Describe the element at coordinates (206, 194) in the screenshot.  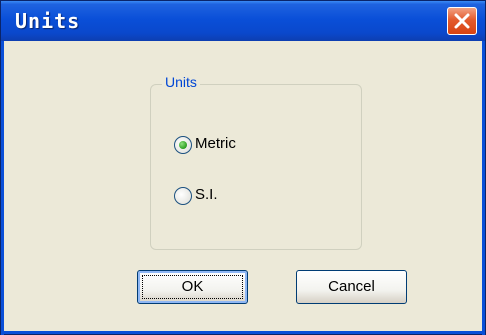
I see `si-radio-label: S.I.` at that location.